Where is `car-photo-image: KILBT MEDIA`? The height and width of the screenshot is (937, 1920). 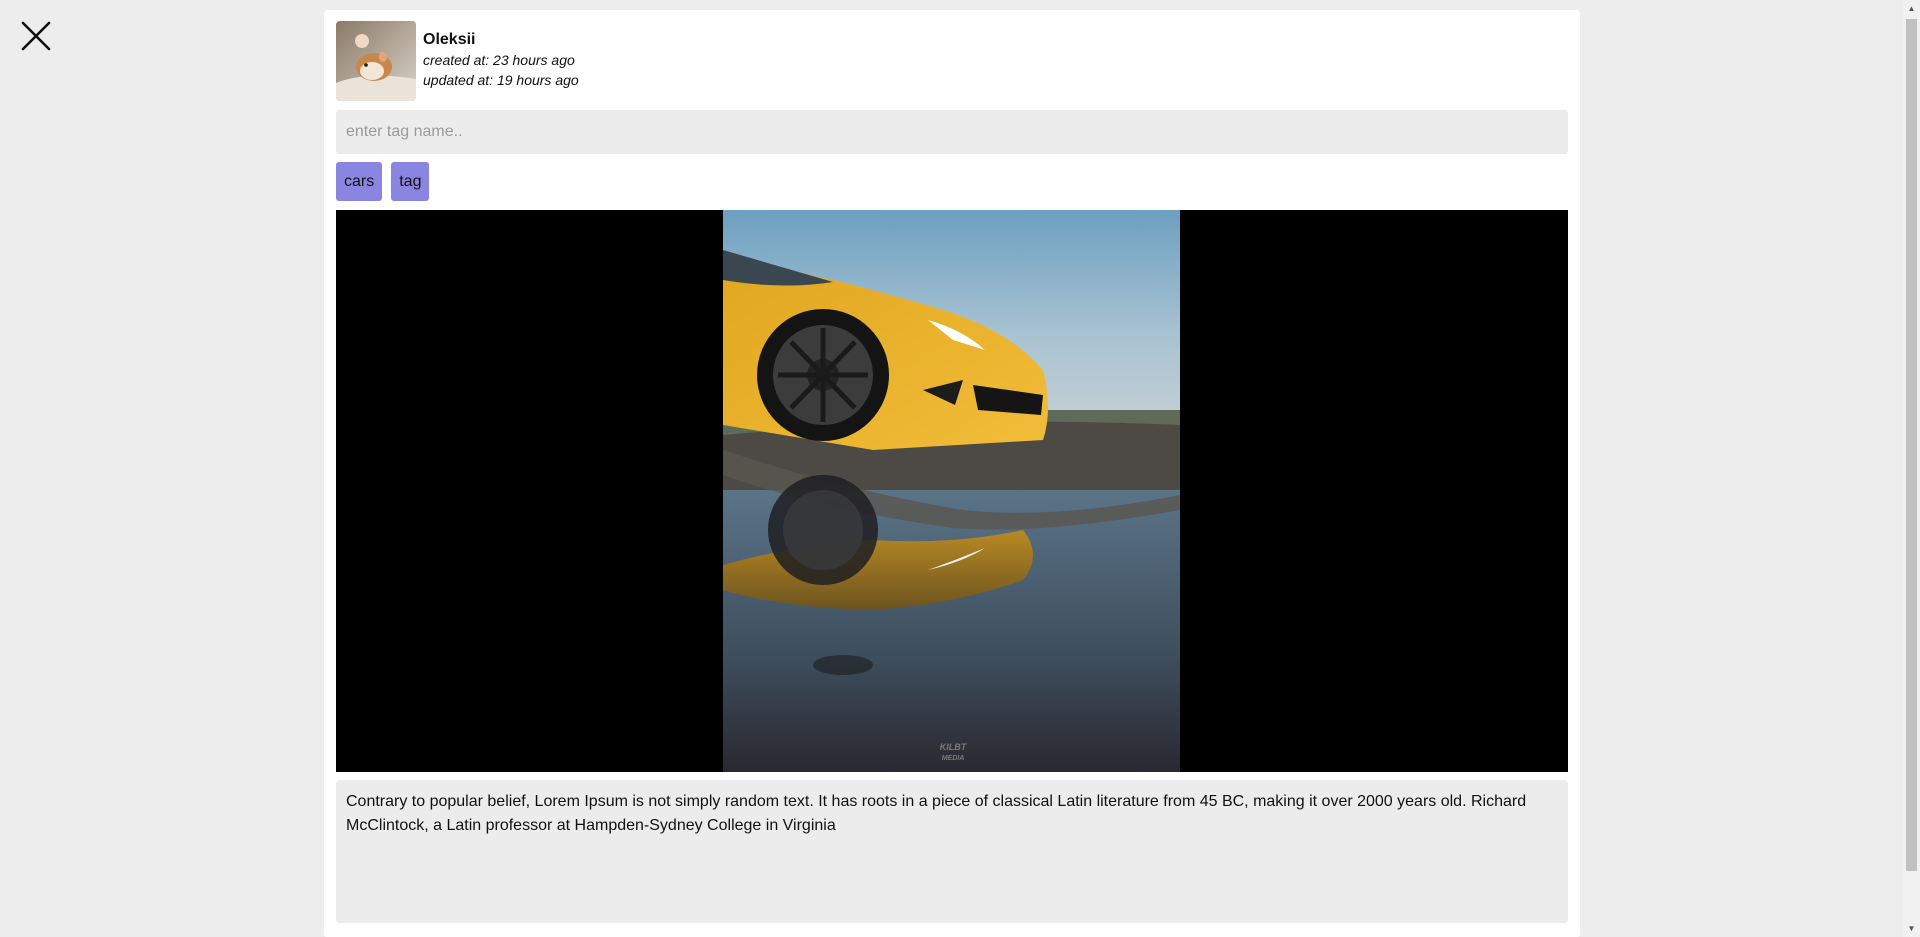 car-photo-image: KILBT MEDIA is located at coordinates (951, 491).